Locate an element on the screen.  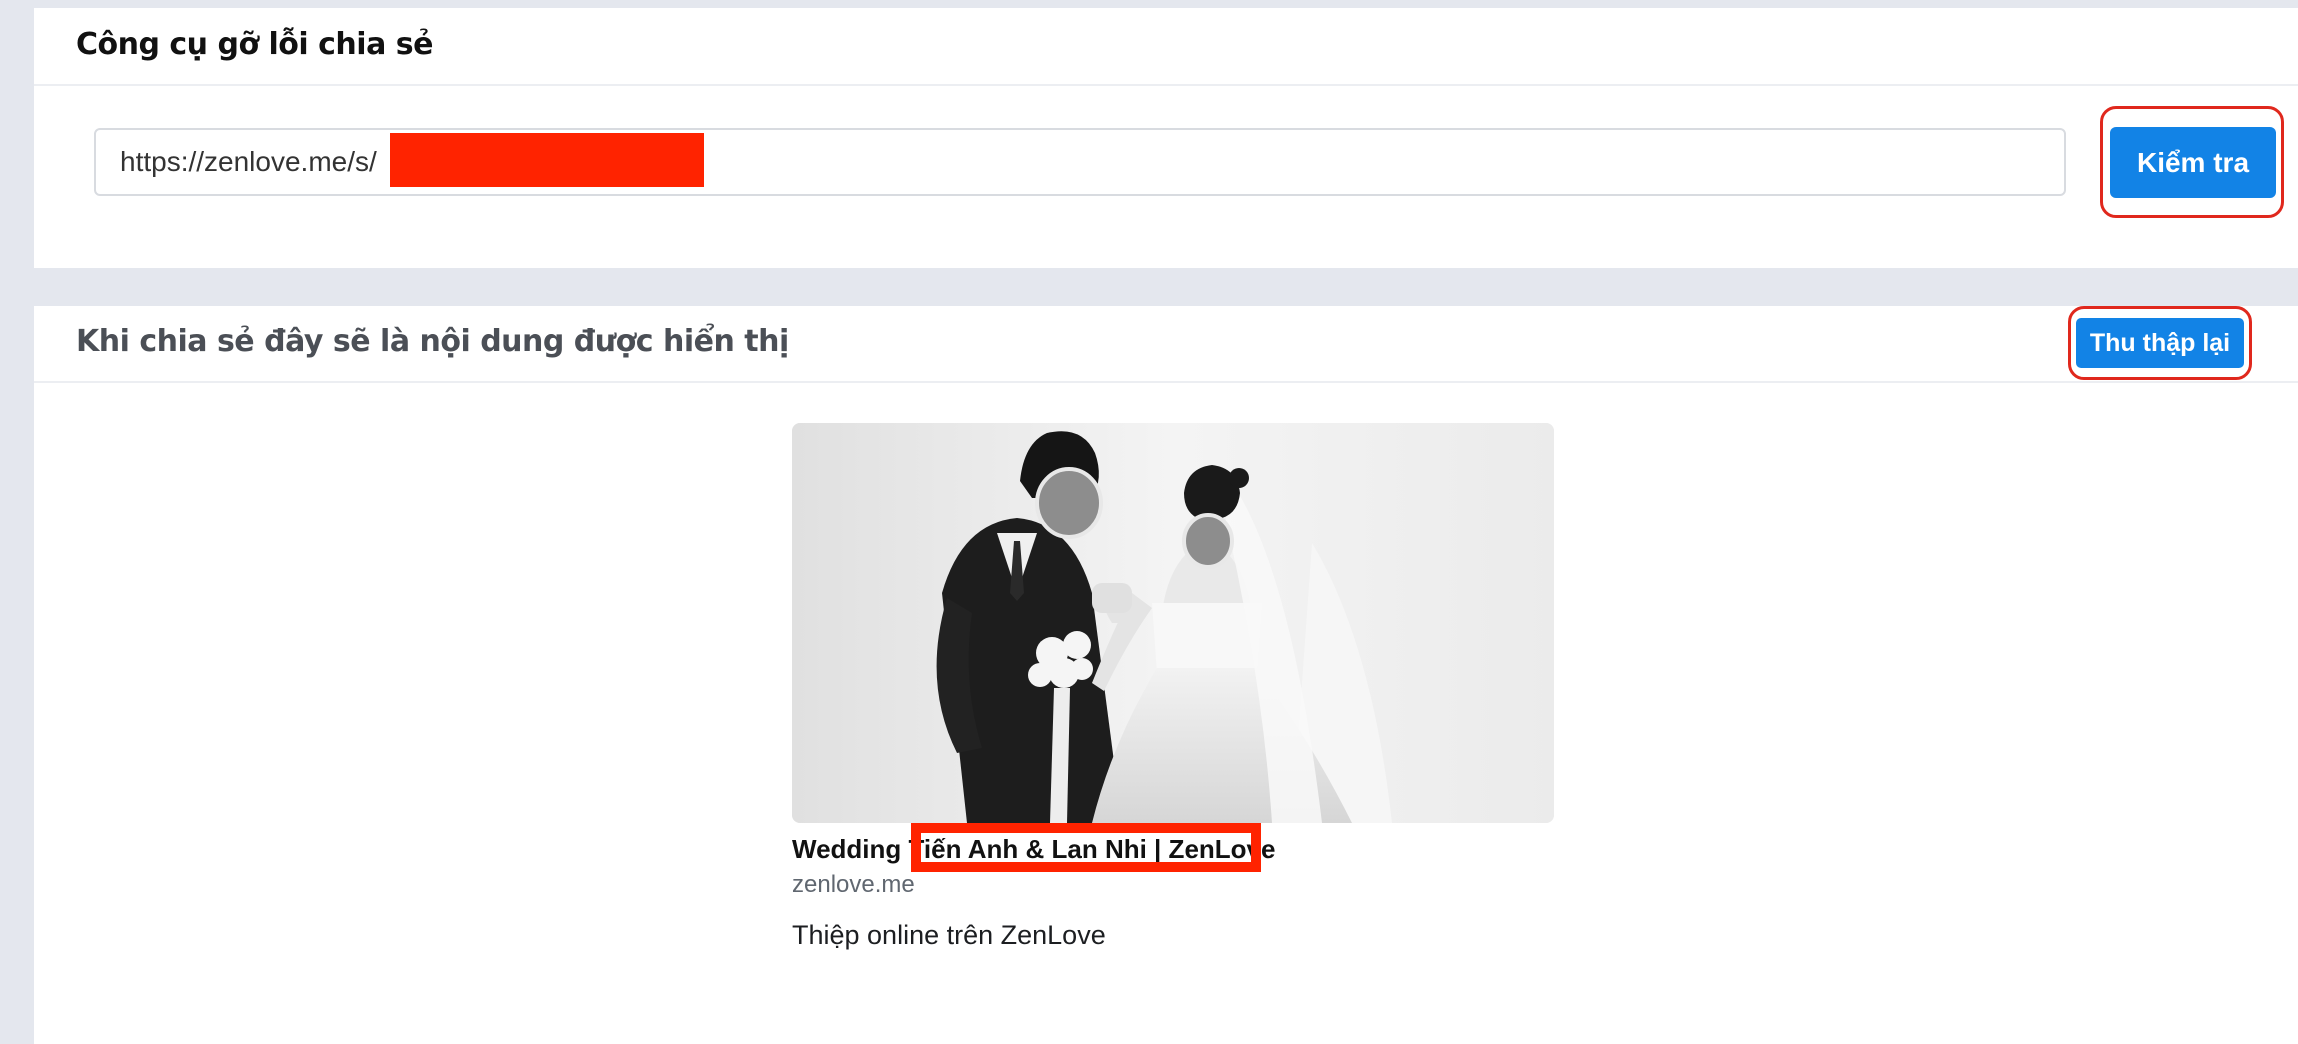
check-button: Kiểm tra is located at coordinates (2193, 162).